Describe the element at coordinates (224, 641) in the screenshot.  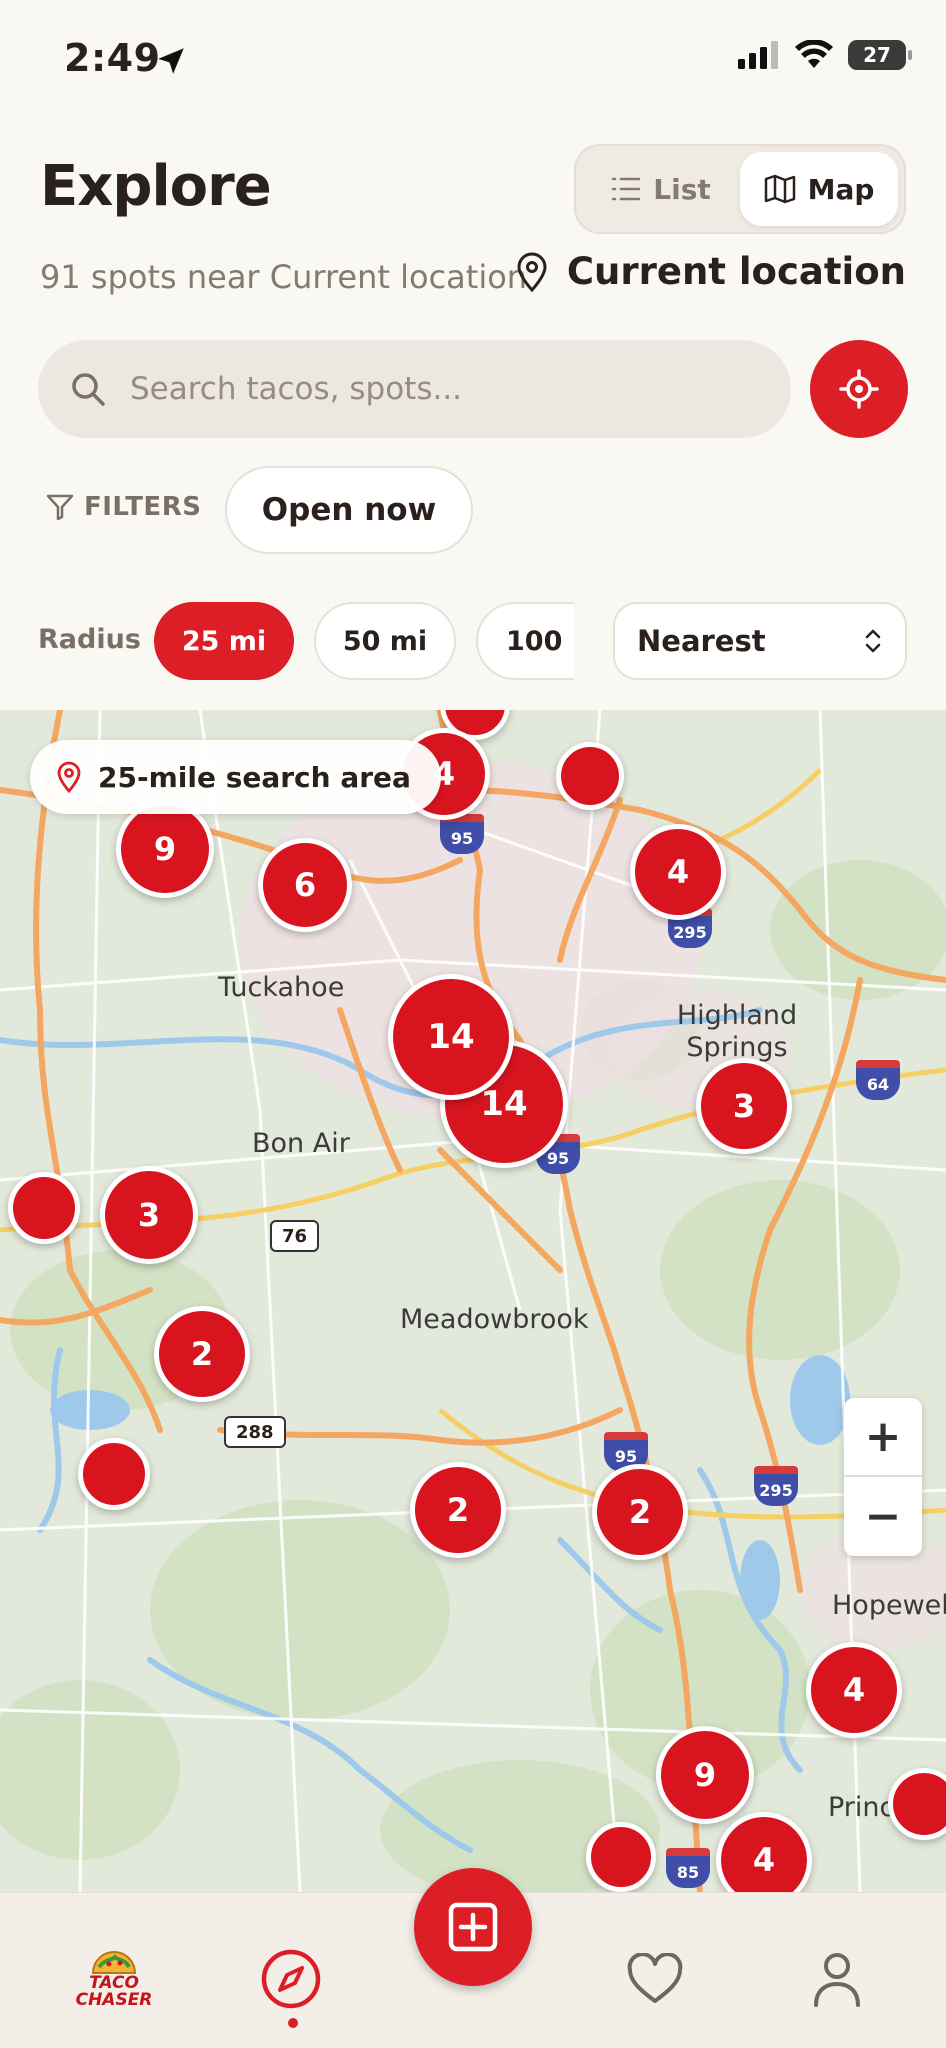
I see `radius-chip-25: 25 mi` at that location.